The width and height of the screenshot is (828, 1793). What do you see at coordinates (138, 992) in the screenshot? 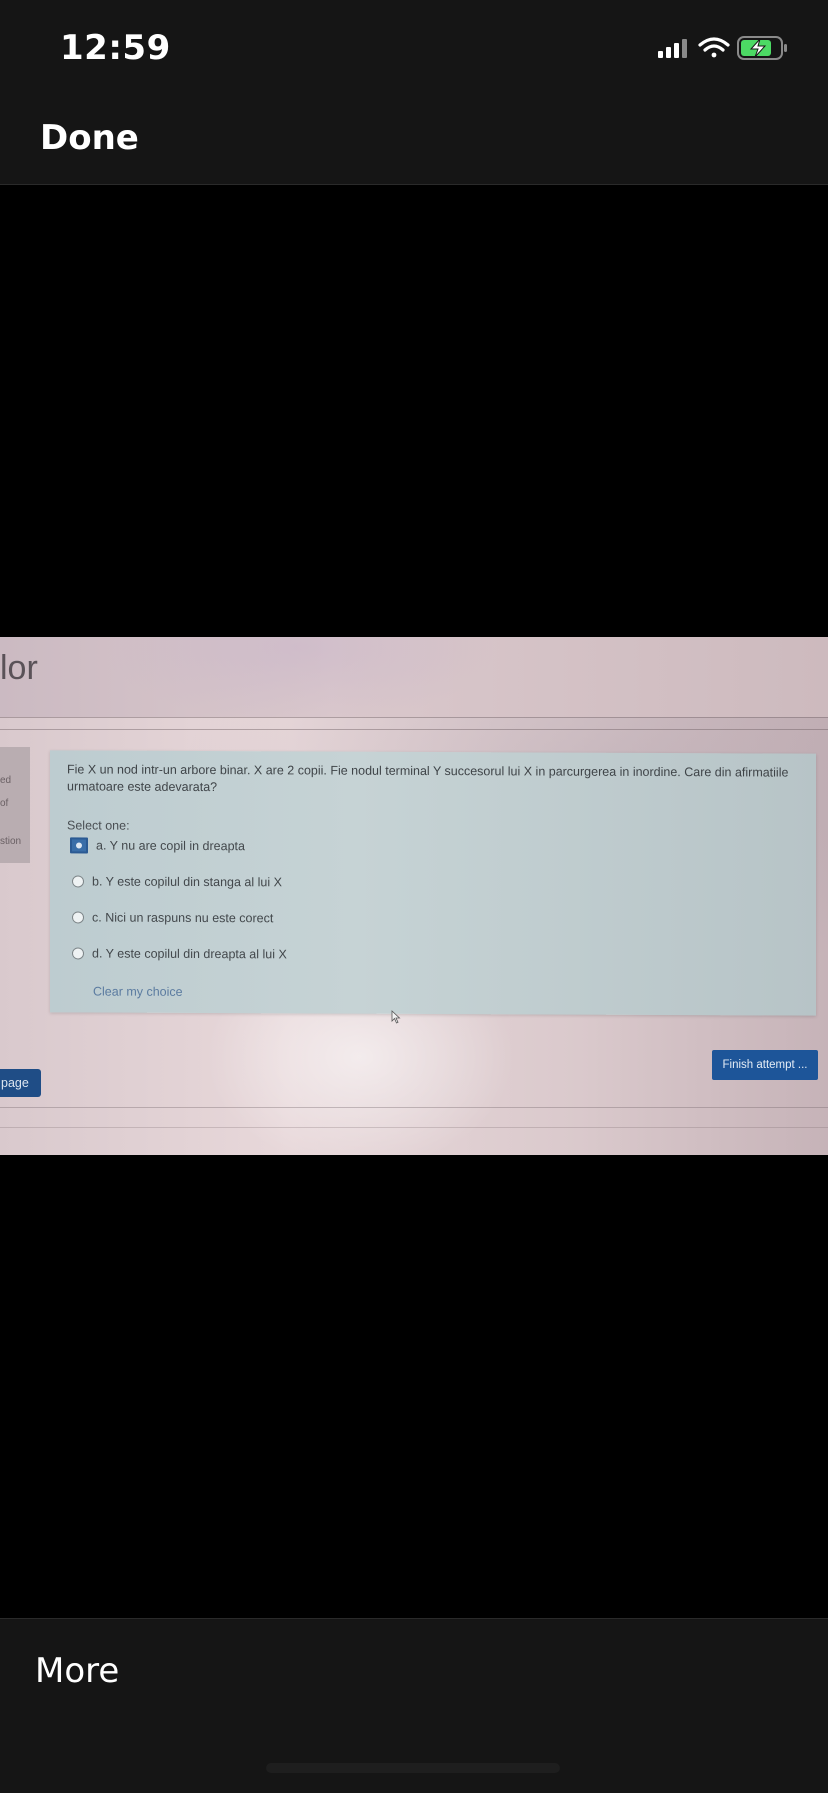
I see `clear-my-choice-link: Clear my choice` at bounding box center [138, 992].